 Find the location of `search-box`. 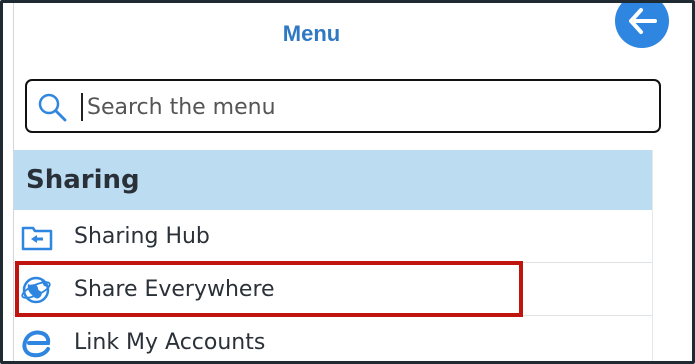

search-box is located at coordinates (343, 106).